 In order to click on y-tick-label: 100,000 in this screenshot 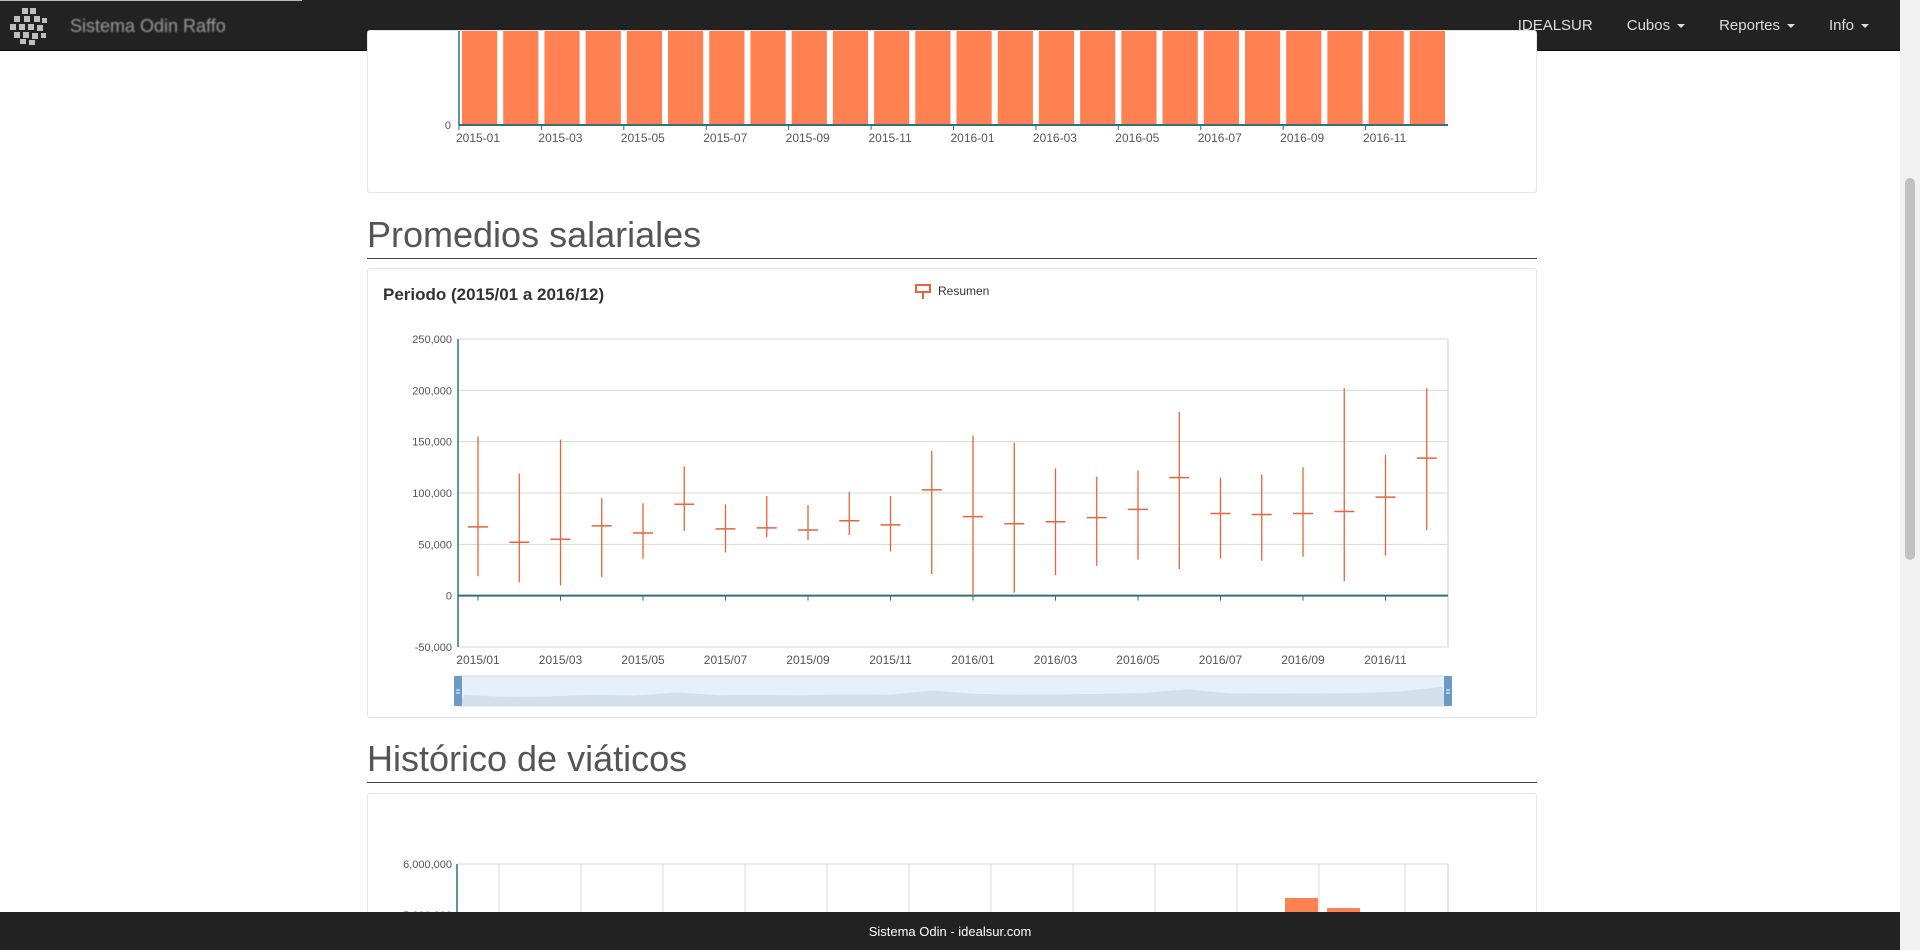, I will do `click(432, 494)`.